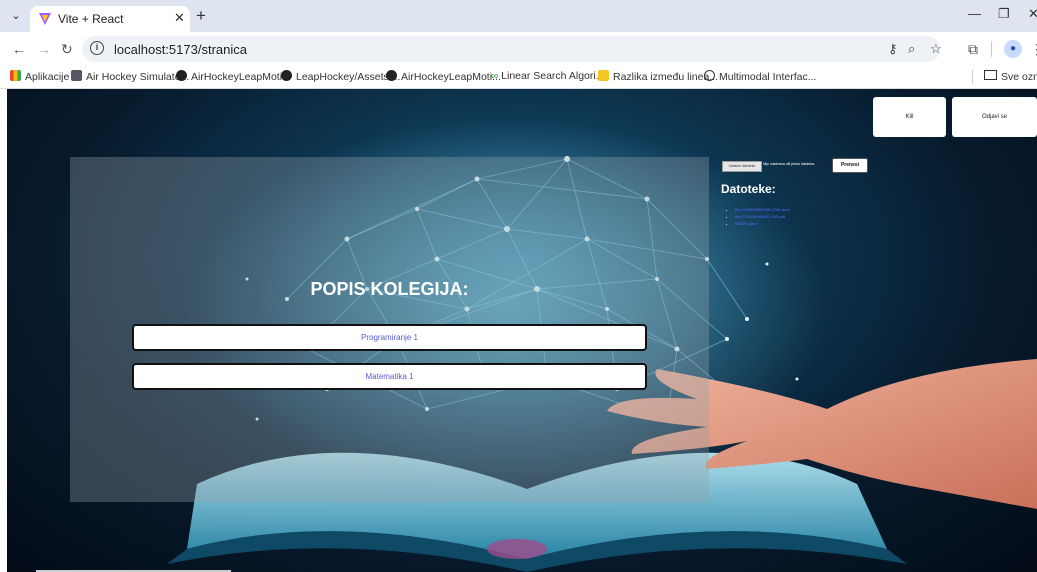 The image size is (1037, 572). What do you see at coordinates (1033, 49) in the screenshot?
I see `menu-kebab-icon: ⋮` at bounding box center [1033, 49].